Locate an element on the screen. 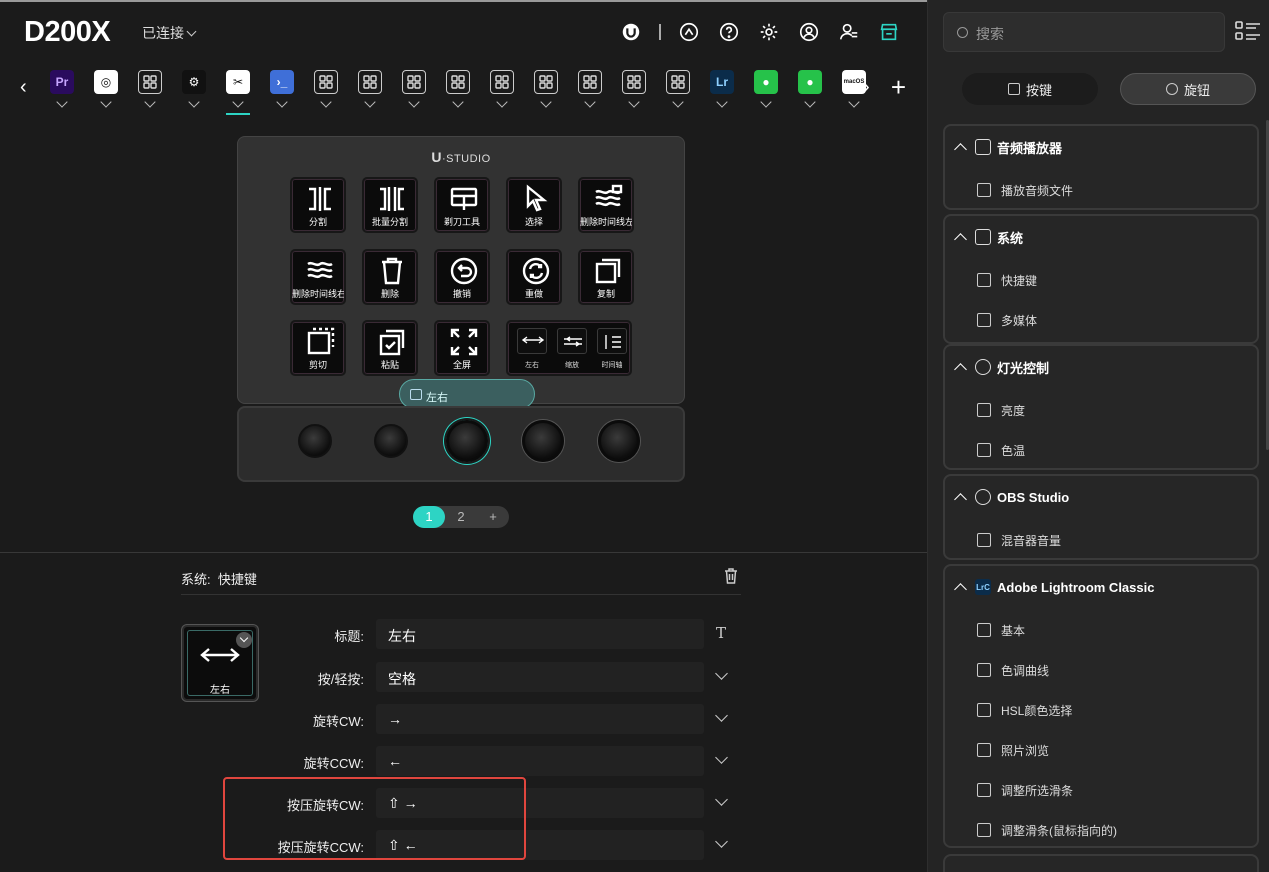  app-profile-grid6 is located at coordinates (502, 94).